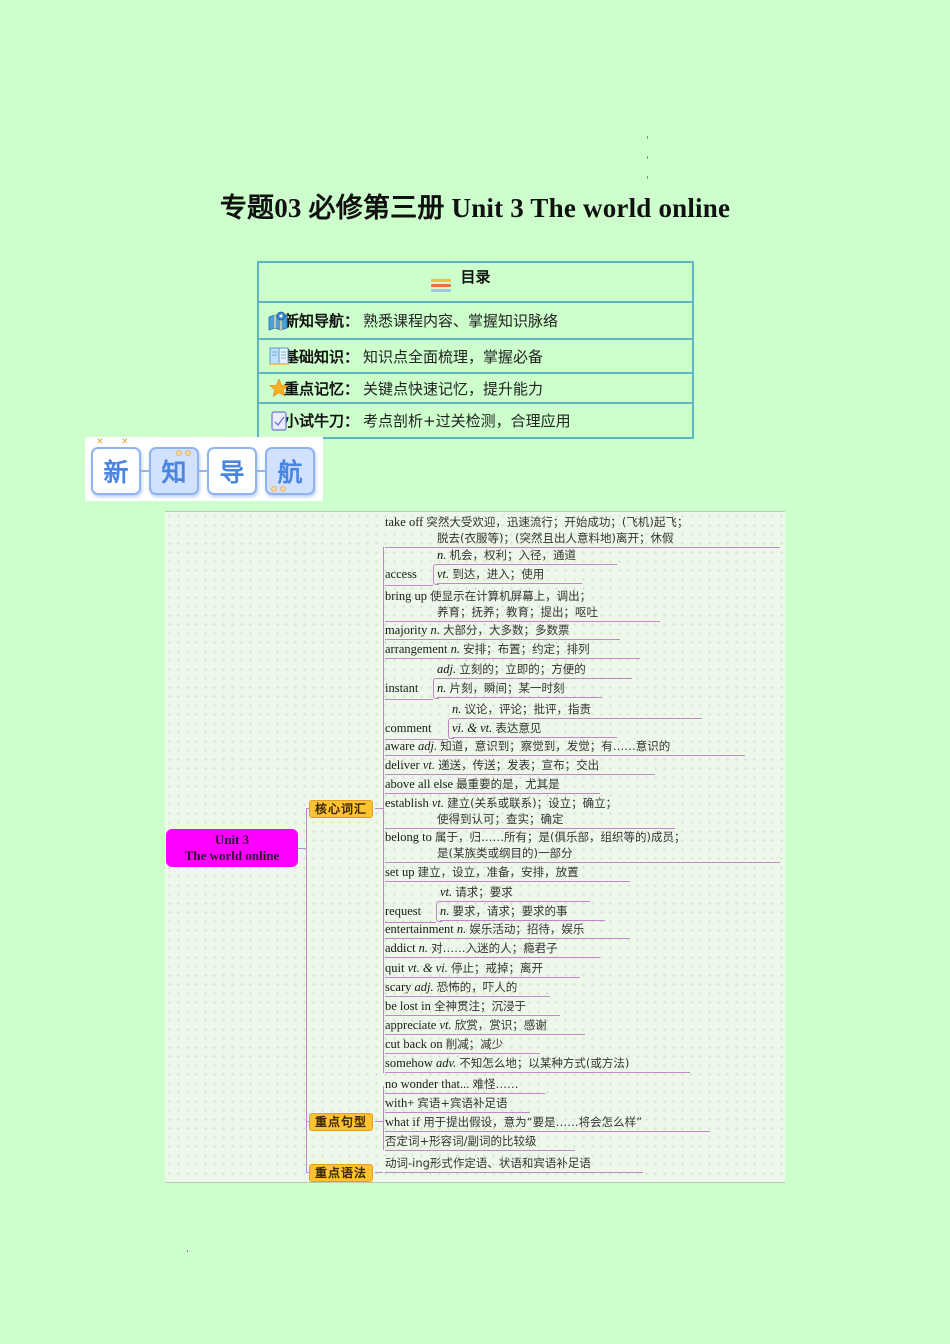 The height and width of the screenshot is (1344, 950). Describe the element at coordinates (475, 387) in the screenshot. I see `toc-row-key-memory: 重点记忆： 关键点快速记忆，提升能力` at that location.